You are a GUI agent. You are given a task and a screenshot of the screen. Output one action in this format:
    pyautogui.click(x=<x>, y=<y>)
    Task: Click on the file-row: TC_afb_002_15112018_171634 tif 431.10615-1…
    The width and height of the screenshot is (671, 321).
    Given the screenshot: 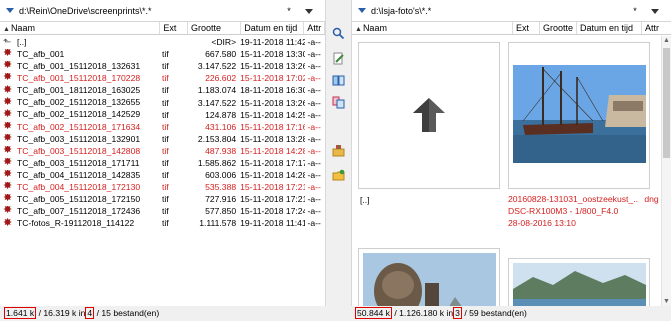 What is the action you would take?
    pyautogui.click(x=163, y=127)
    